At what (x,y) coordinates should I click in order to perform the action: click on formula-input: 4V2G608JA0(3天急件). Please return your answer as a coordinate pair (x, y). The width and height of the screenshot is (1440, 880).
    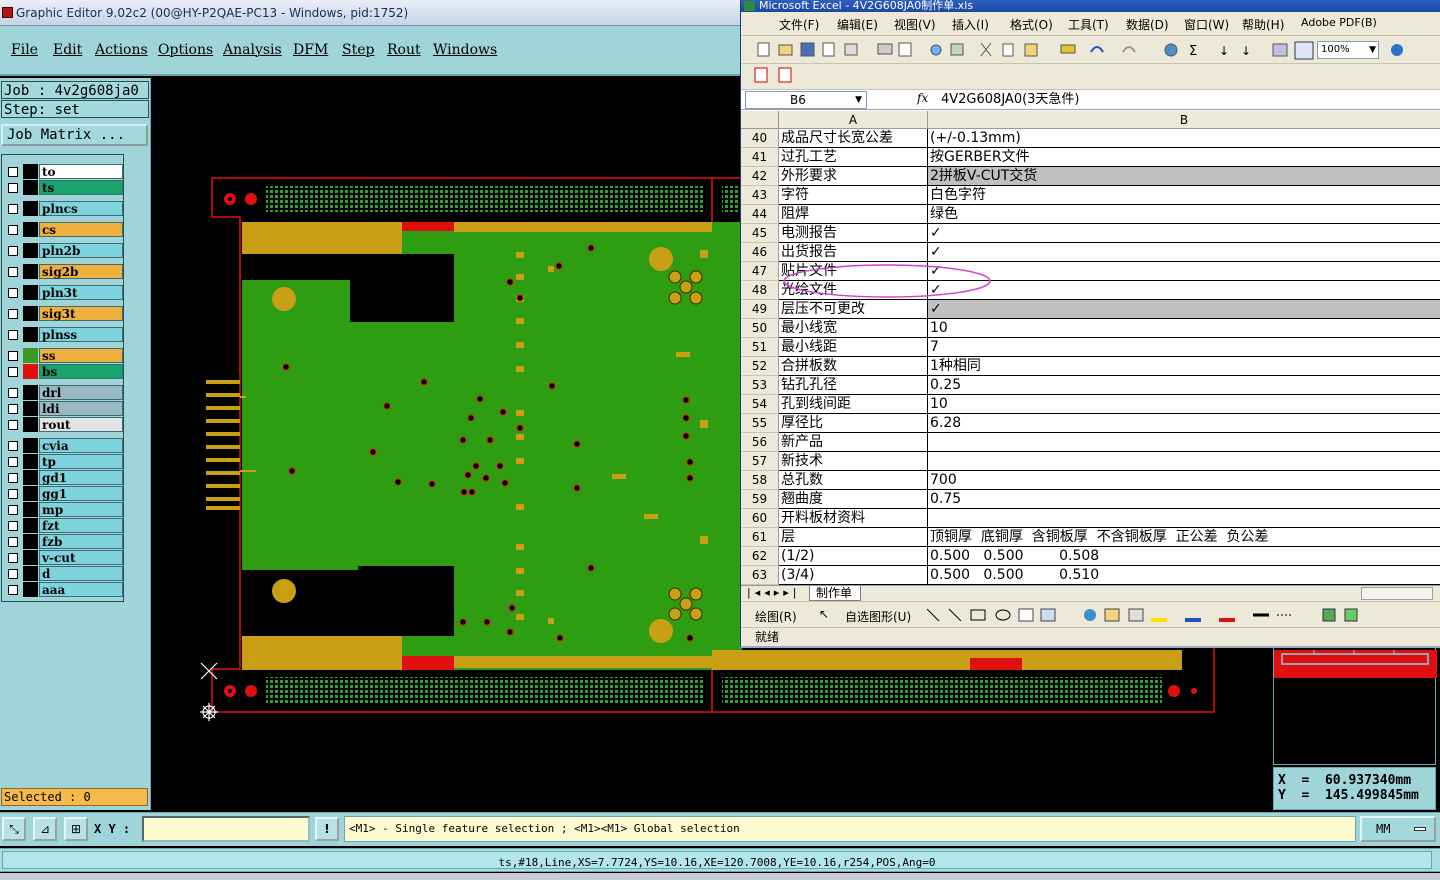
    Looking at the image, I should click on (1010, 100).